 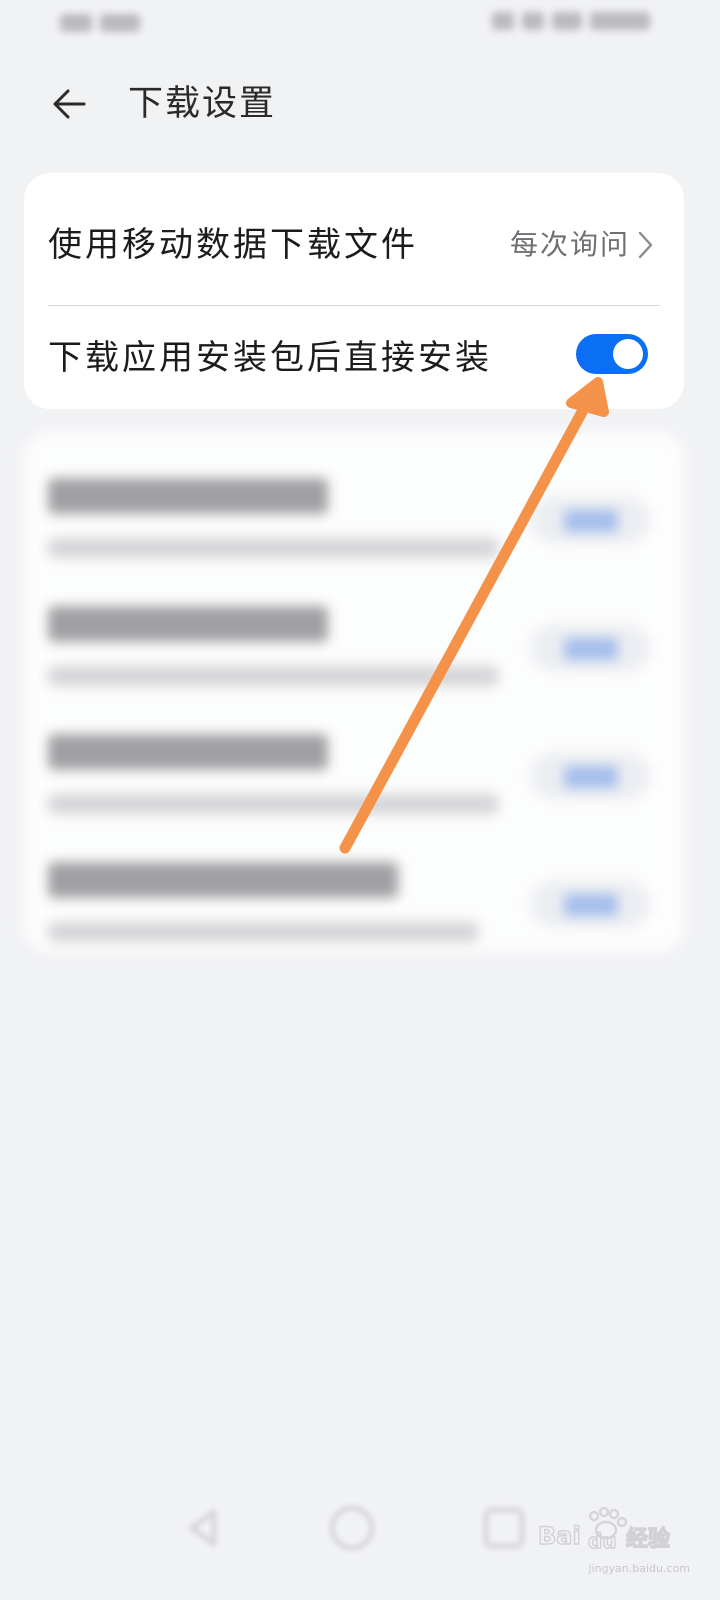 I want to click on mobile-data-download-value: 每次询问, so click(x=569, y=244).